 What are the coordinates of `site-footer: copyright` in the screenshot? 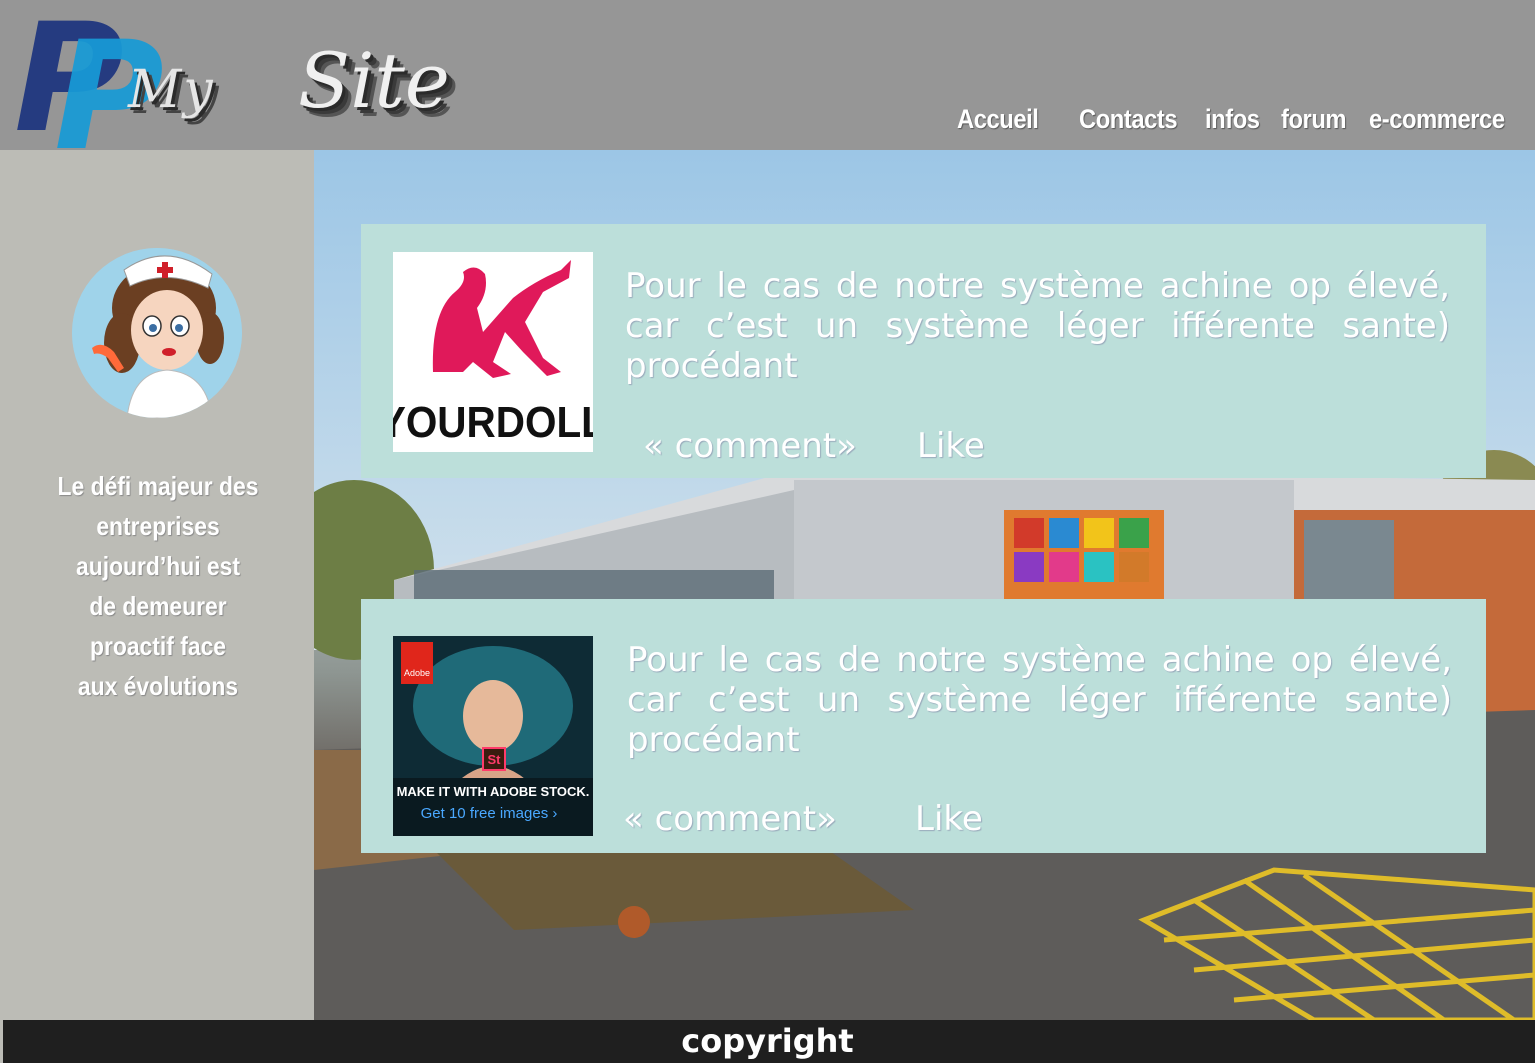 It's located at (767, 1041).